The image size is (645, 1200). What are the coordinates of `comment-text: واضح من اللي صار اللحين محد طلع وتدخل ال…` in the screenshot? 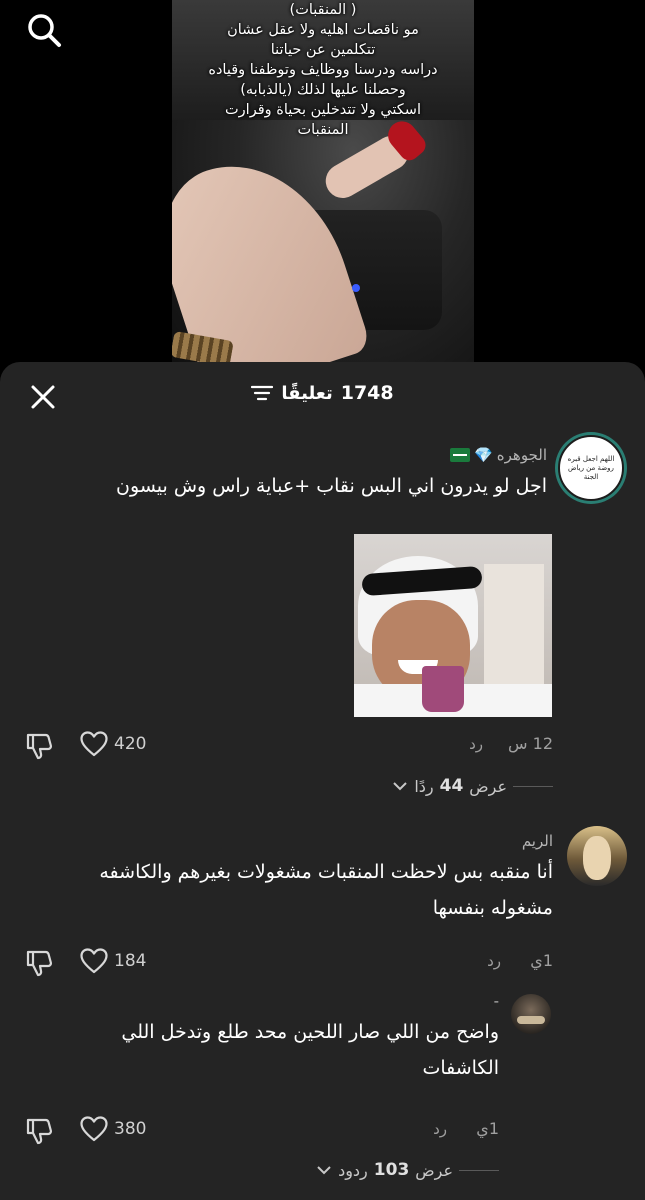 It's located at (264, 1050).